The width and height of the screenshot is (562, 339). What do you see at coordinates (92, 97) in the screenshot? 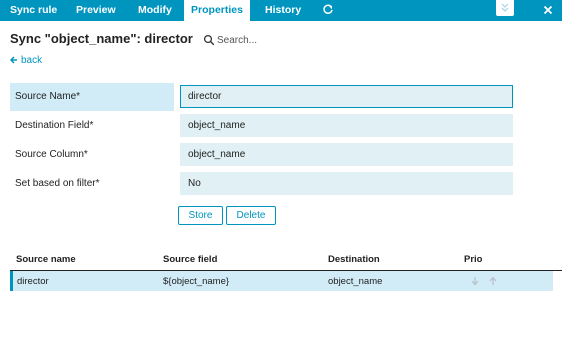
I see `source-name-label: Source Name*` at bounding box center [92, 97].